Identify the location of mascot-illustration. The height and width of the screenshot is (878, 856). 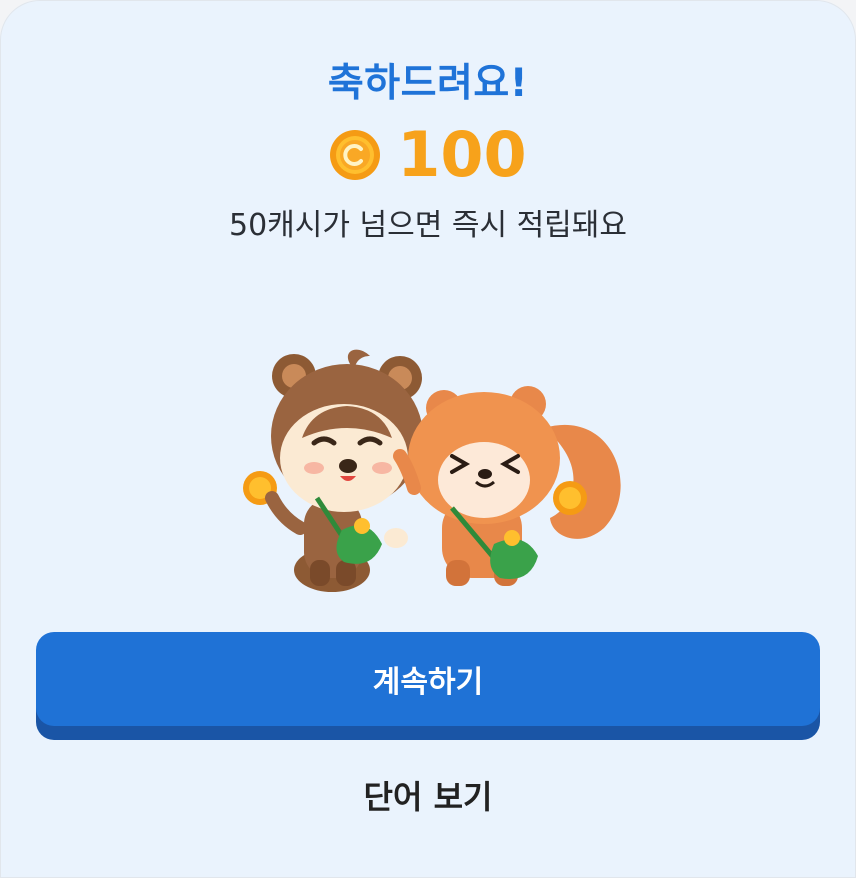
(432, 470).